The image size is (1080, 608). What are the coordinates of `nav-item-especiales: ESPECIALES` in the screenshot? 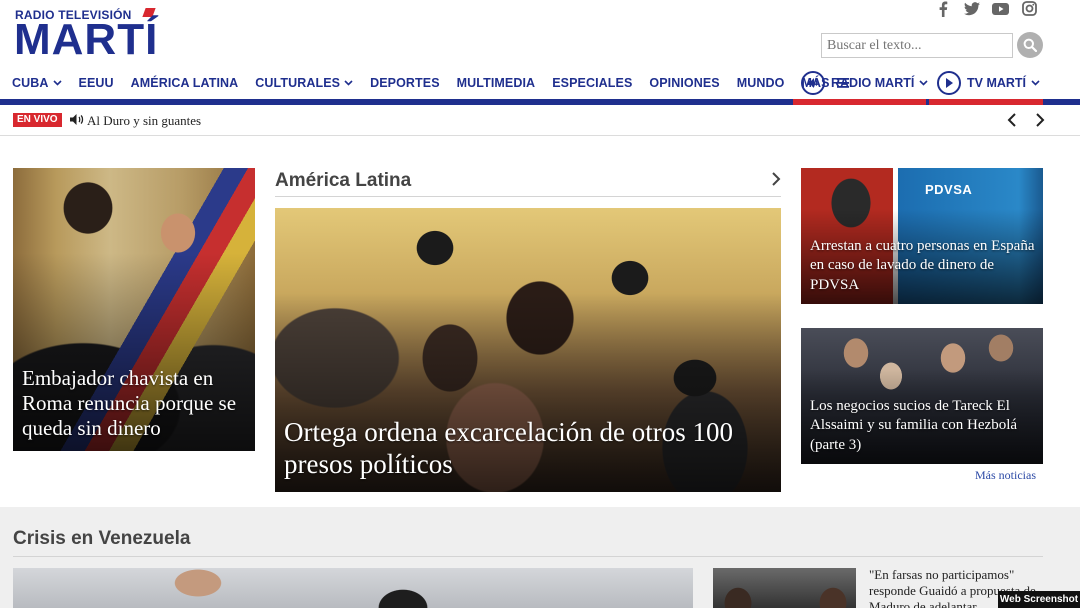 It's located at (592, 83).